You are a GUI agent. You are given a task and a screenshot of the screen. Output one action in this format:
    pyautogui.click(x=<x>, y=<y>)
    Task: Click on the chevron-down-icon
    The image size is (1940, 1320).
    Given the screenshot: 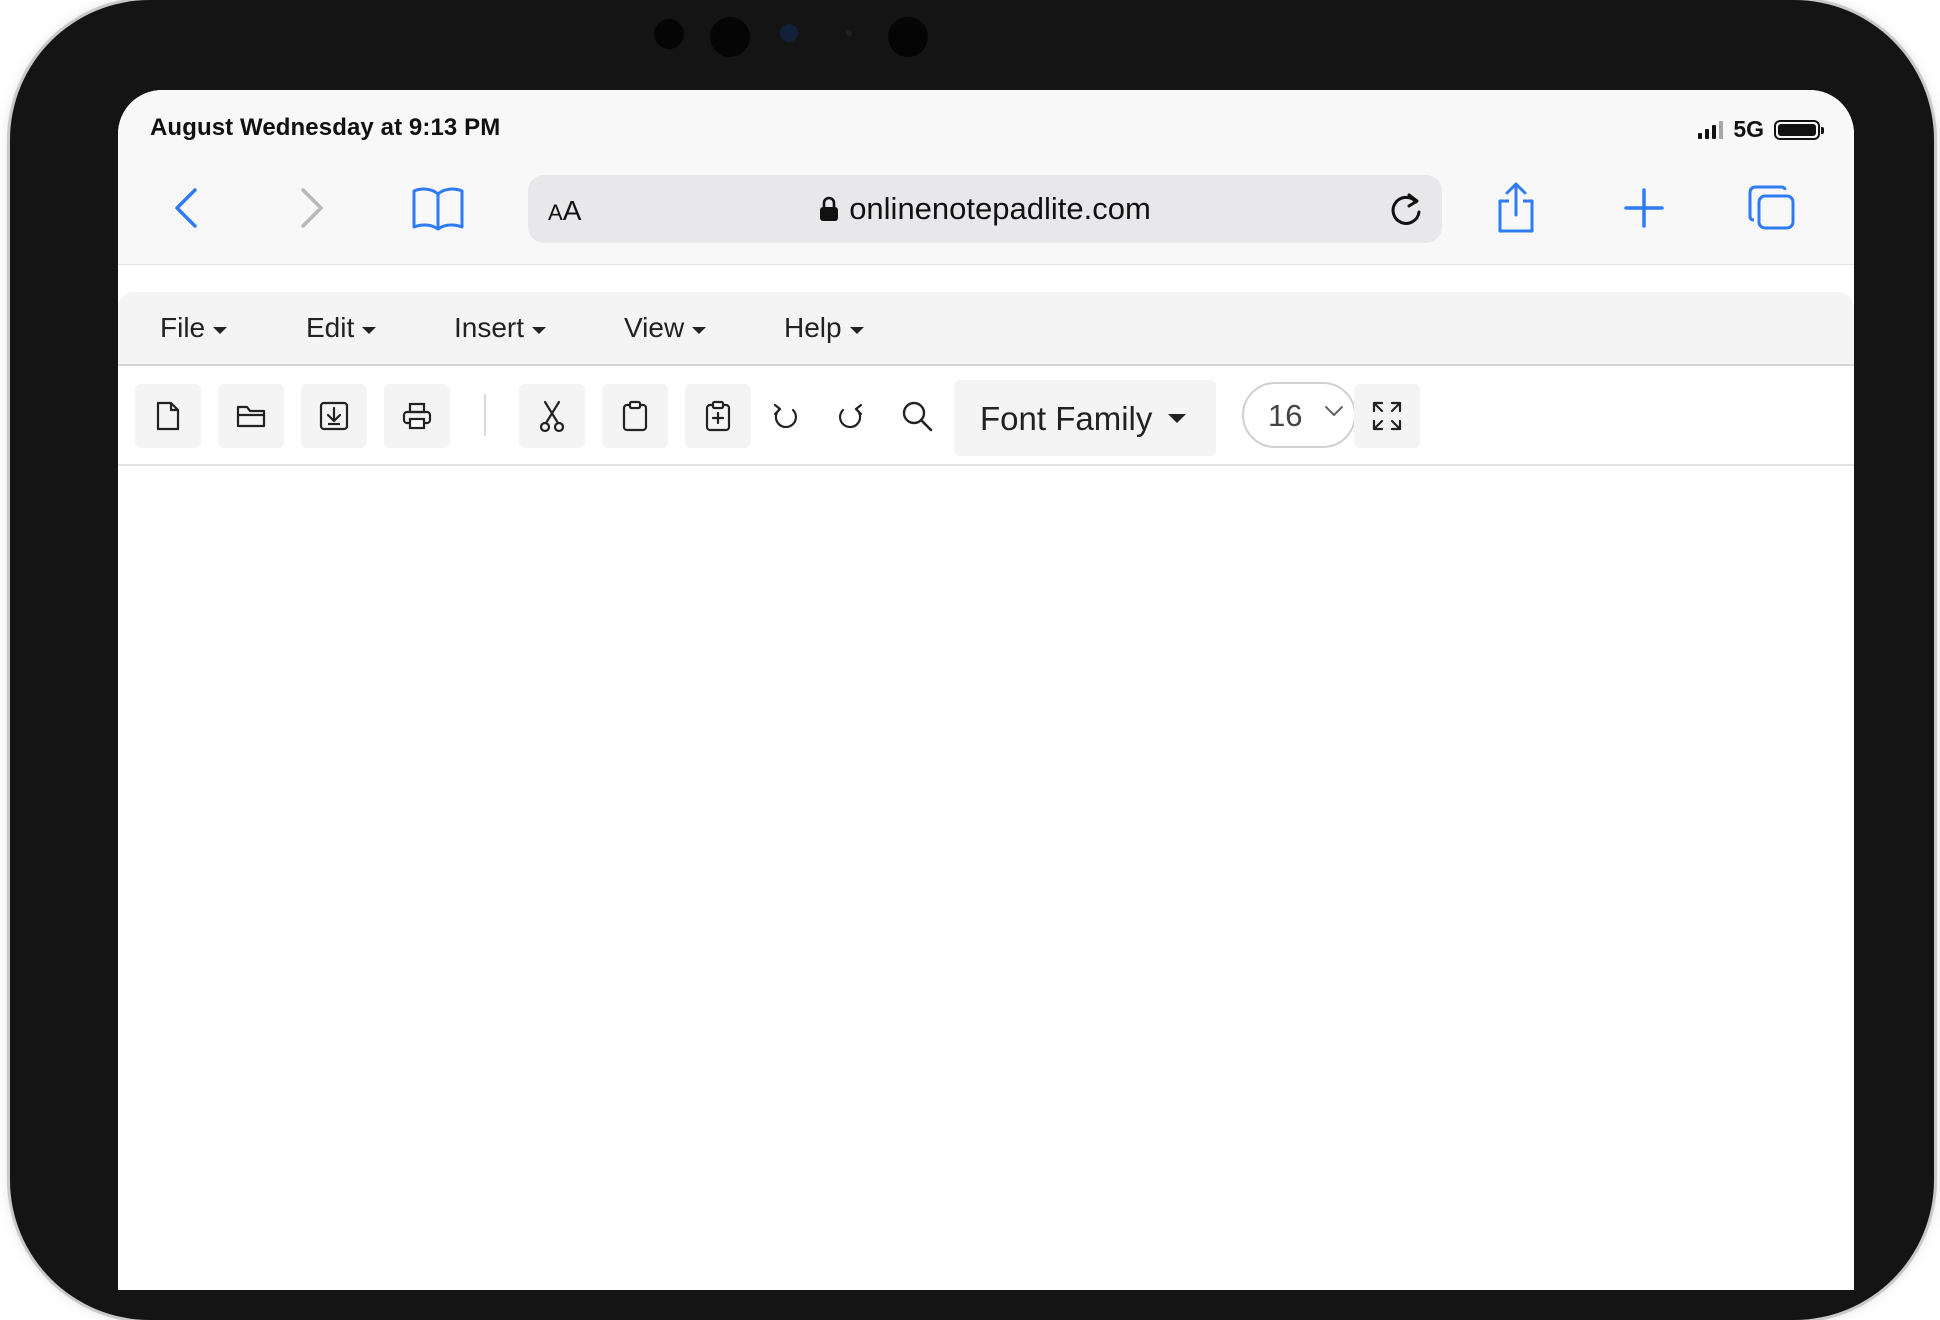 What is the action you would take?
    pyautogui.click(x=1334, y=411)
    